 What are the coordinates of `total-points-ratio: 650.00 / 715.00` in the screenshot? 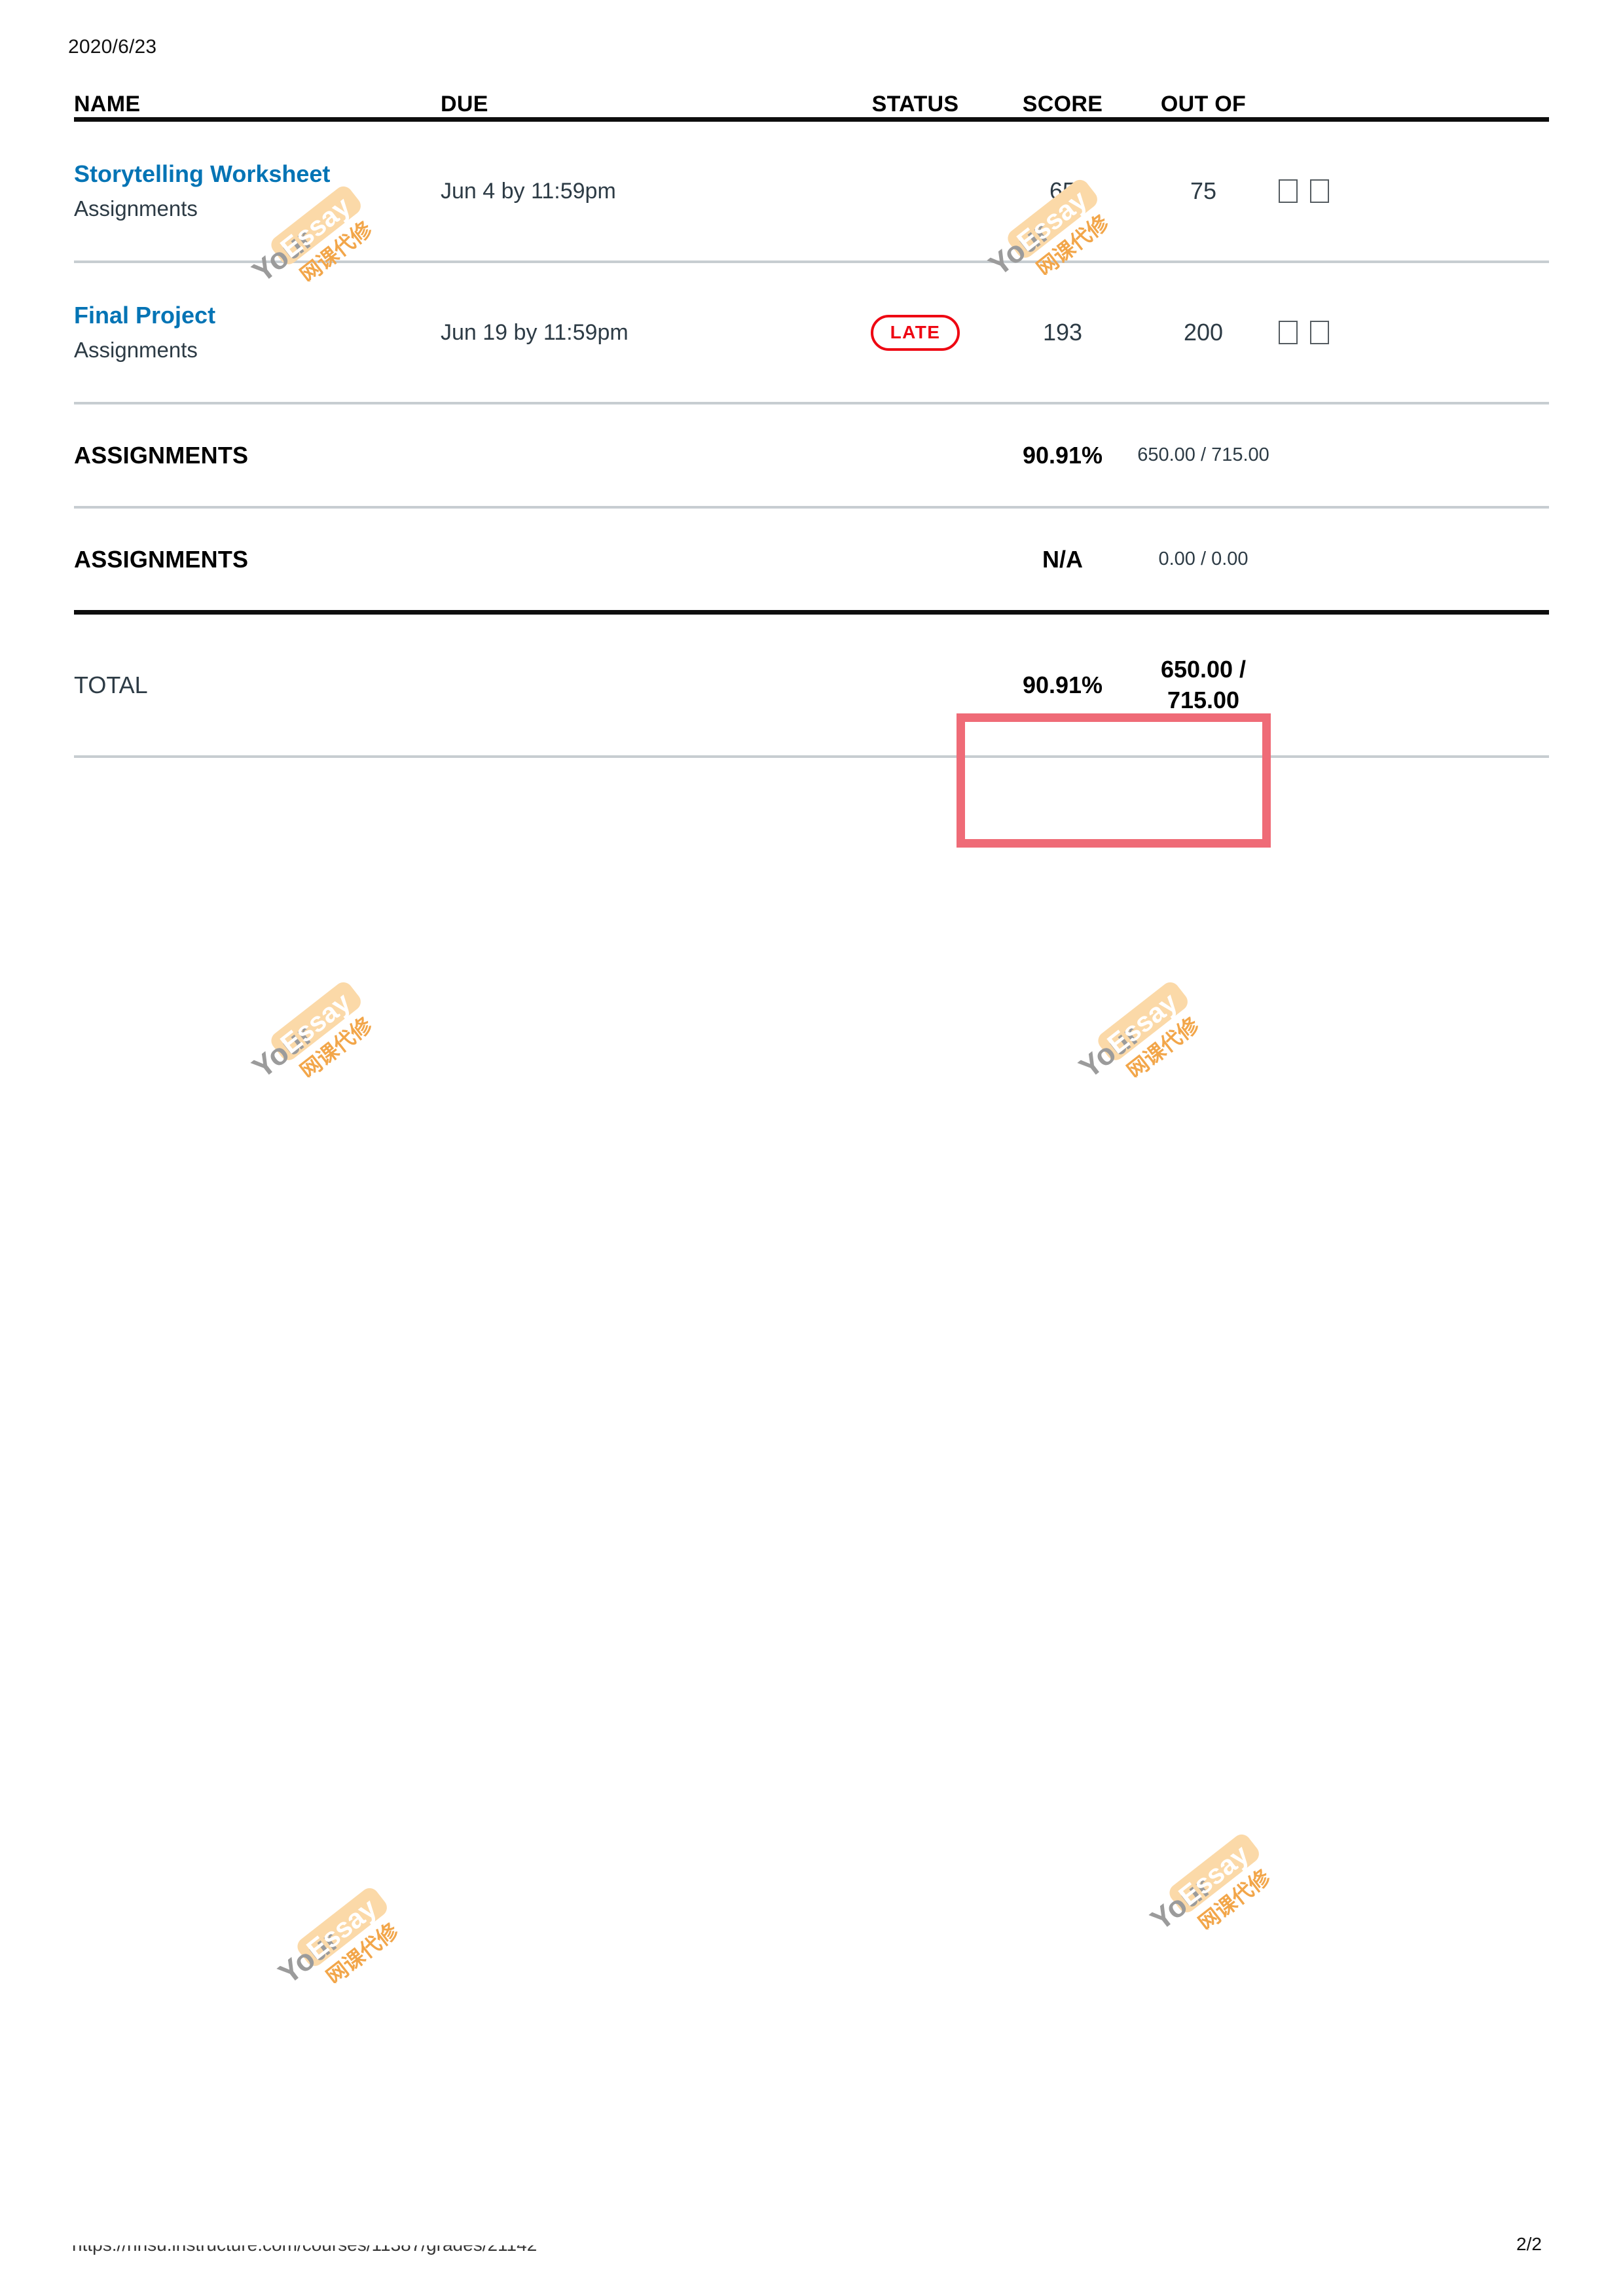 It's located at (1203, 684).